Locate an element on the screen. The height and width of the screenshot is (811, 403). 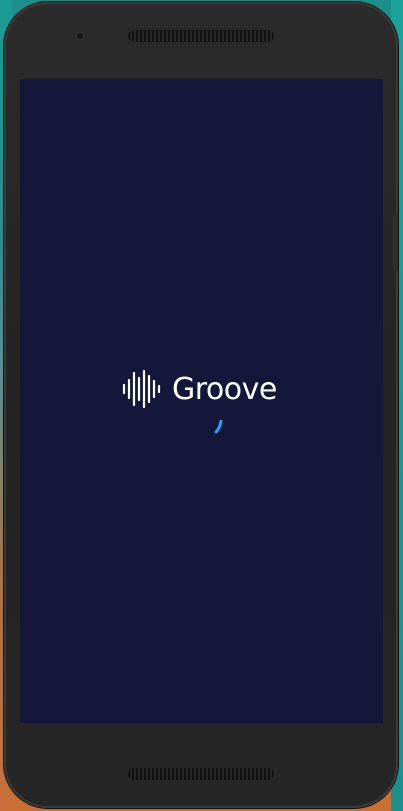
loading-spinner-icon is located at coordinates (218, 427).